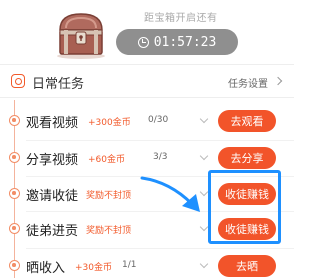 The height and width of the screenshot is (280, 320). What do you see at coordinates (247, 121) in the screenshot?
I see `watch-video-button: 去观看` at bounding box center [247, 121].